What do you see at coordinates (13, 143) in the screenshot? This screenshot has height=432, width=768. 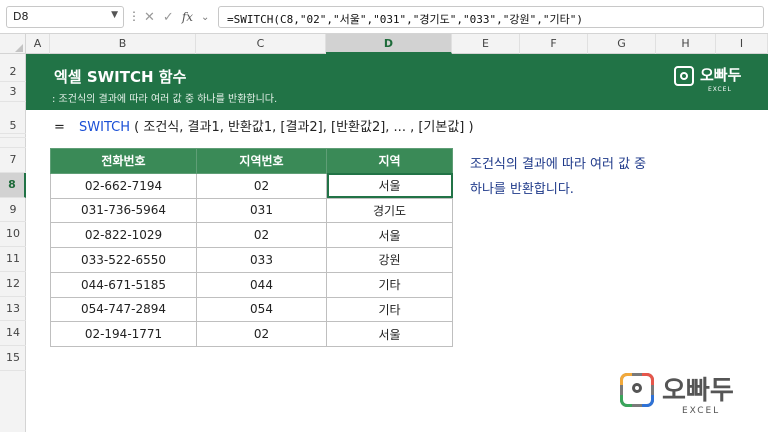 I see `row-header-6: 6` at bounding box center [13, 143].